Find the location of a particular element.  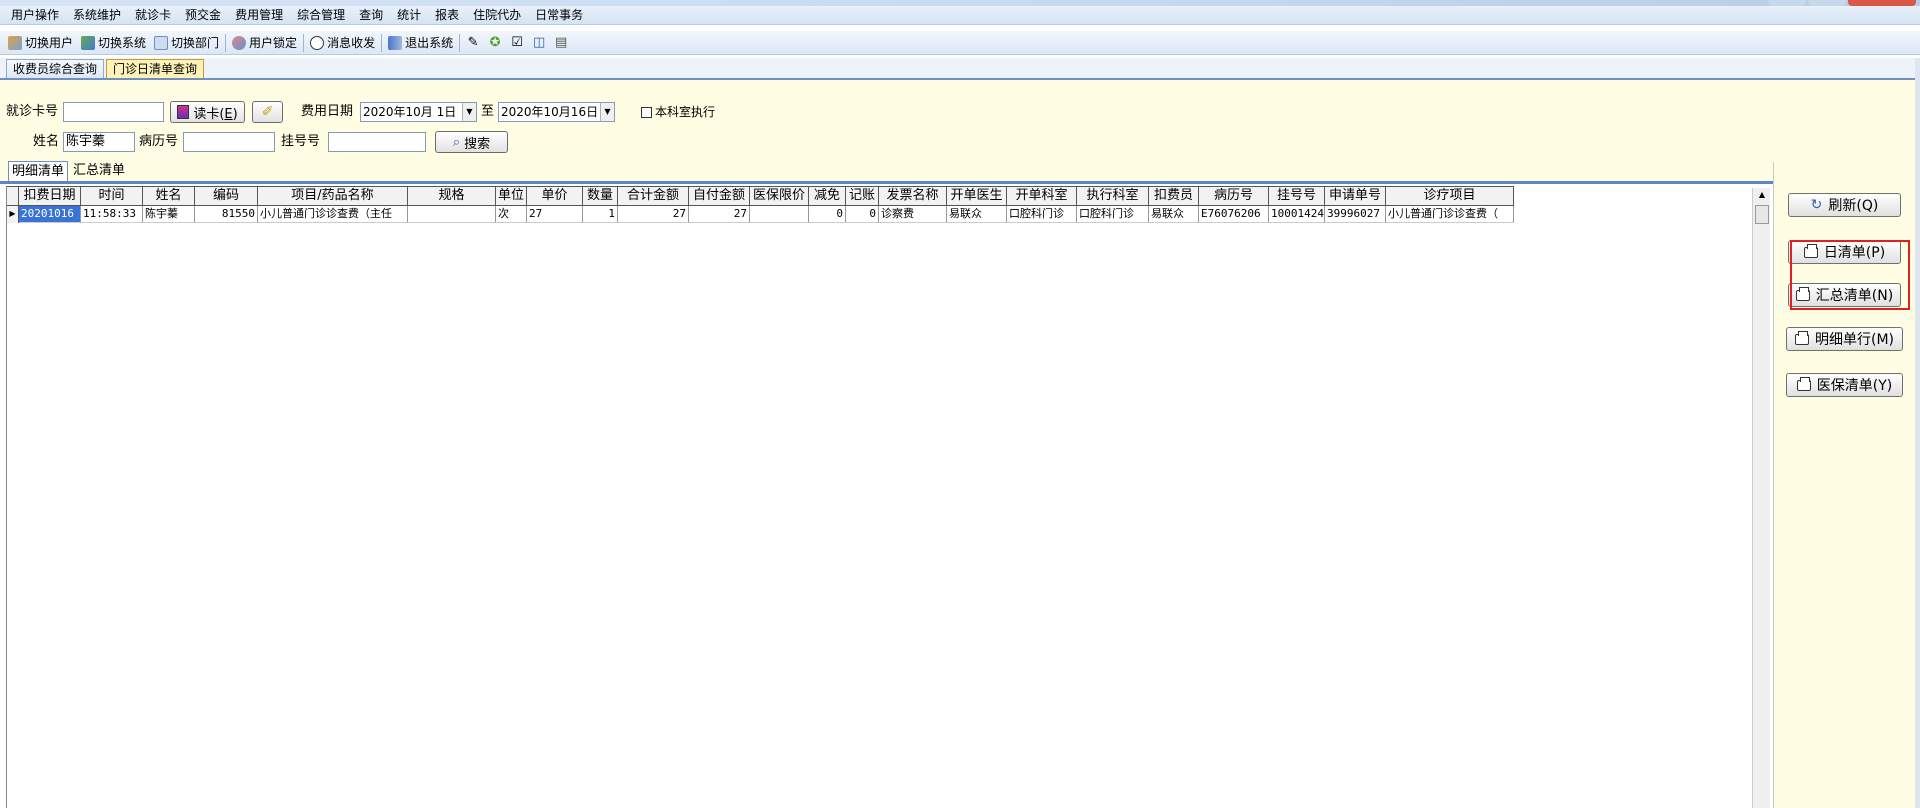

menu-visit-card: 就诊卡 is located at coordinates (153, 15).